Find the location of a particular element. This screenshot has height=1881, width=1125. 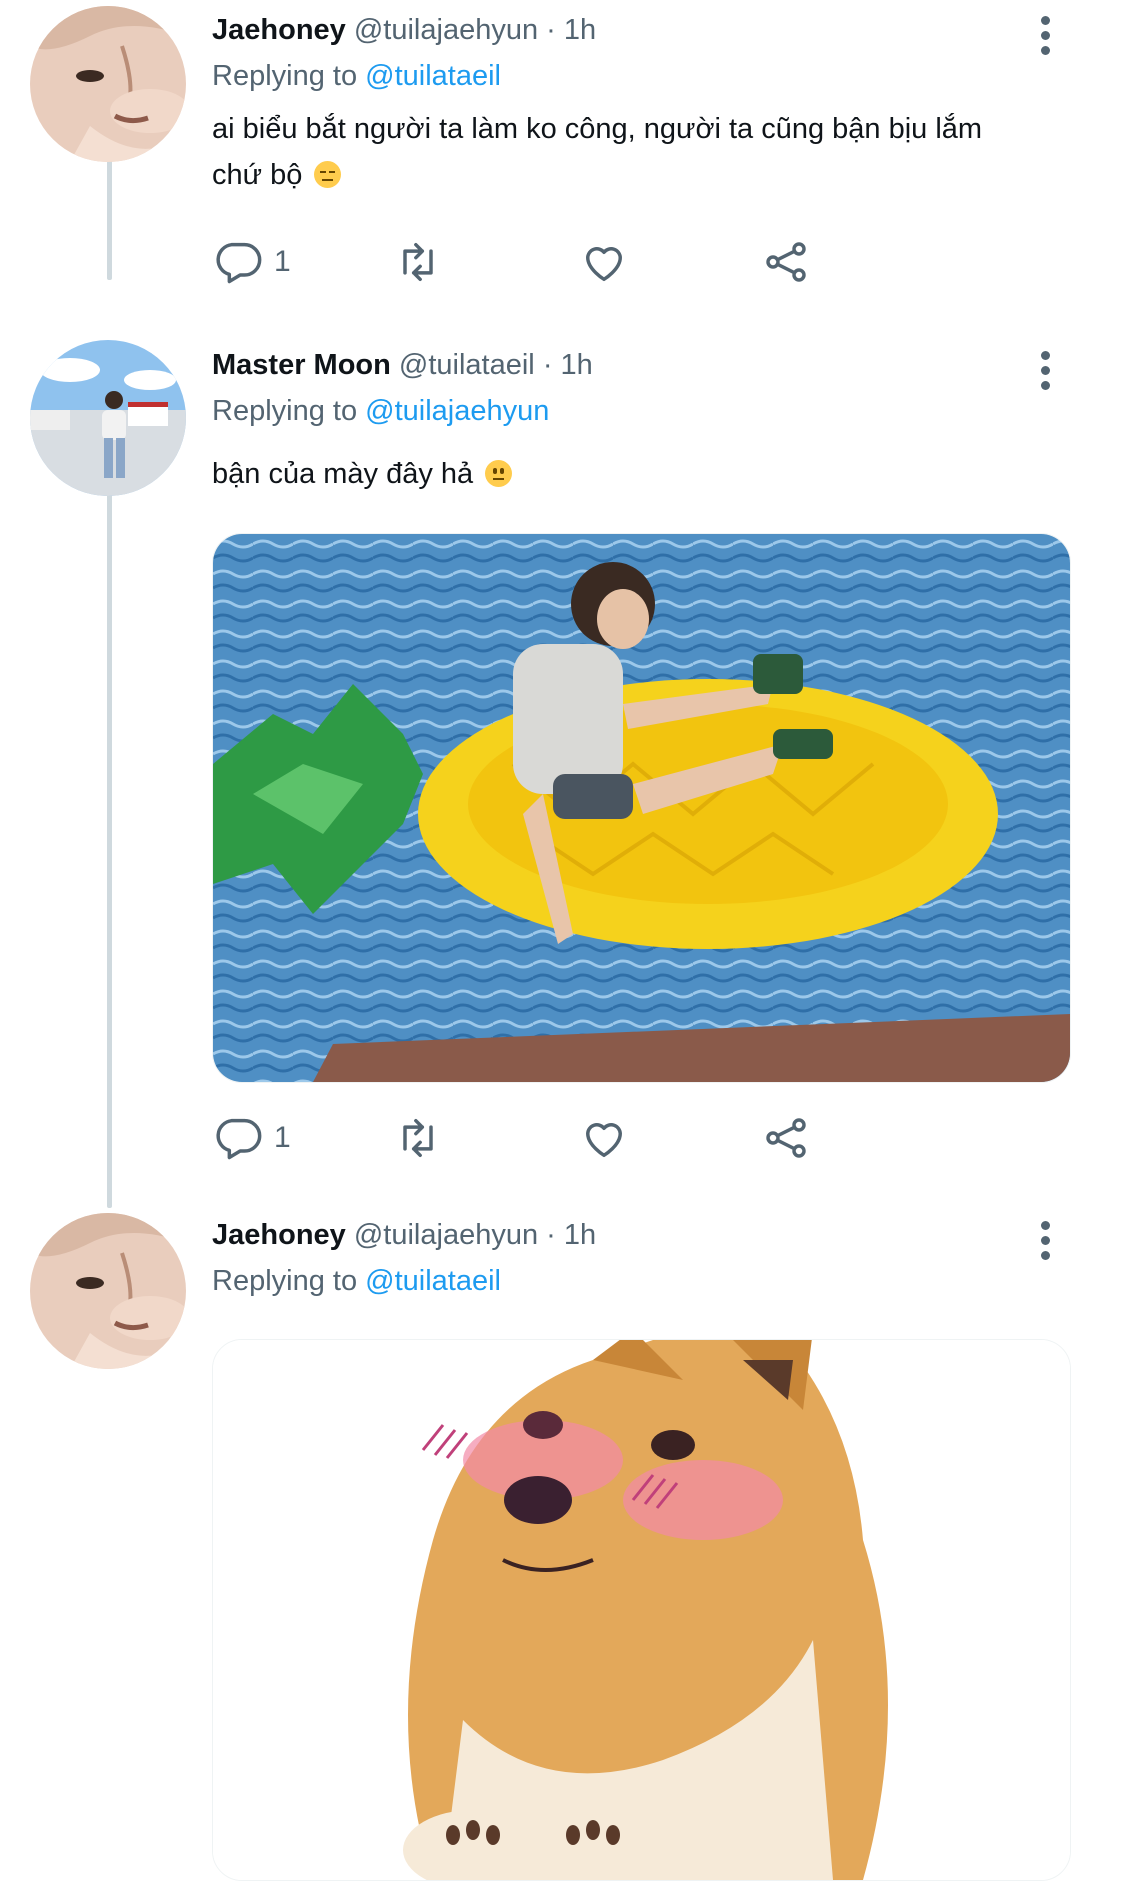

neutral-face-emoji is located at coordinates (499, 473).